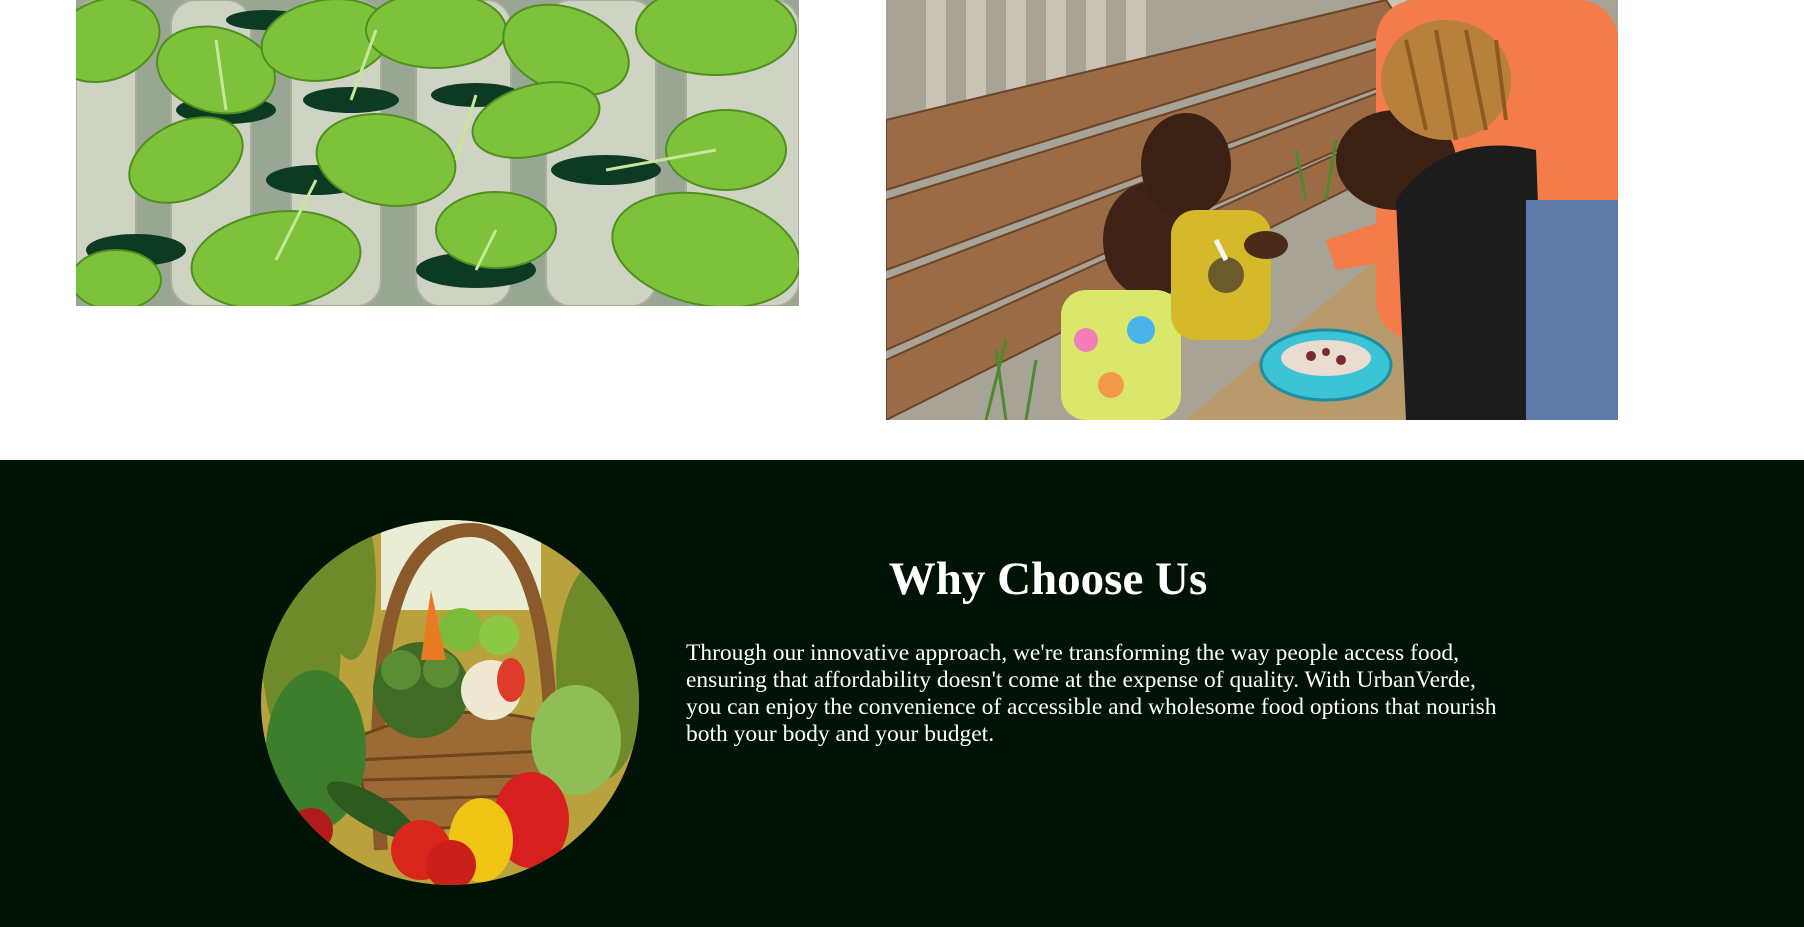 This screenshot has width=1804, height=927. Describe the element at coordinates (437, 153) in the screenshot. I see `hydroponic-greens-image` at that location.